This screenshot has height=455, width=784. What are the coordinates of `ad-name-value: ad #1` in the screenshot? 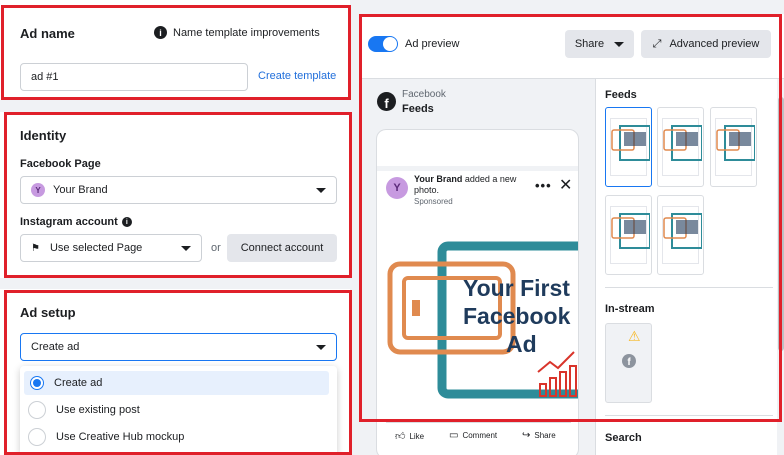 It's located at (45, 77).